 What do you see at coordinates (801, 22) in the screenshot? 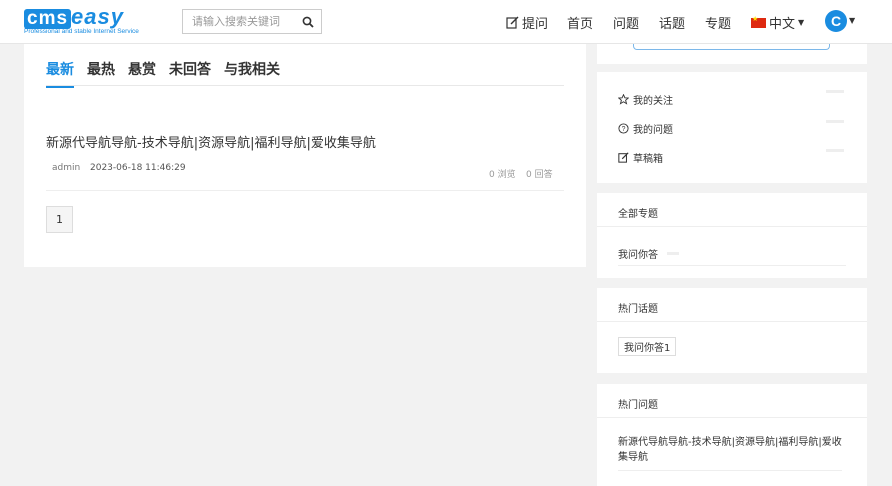
I see `caret-down-icon: ▼` at bounding box center [801, 22].